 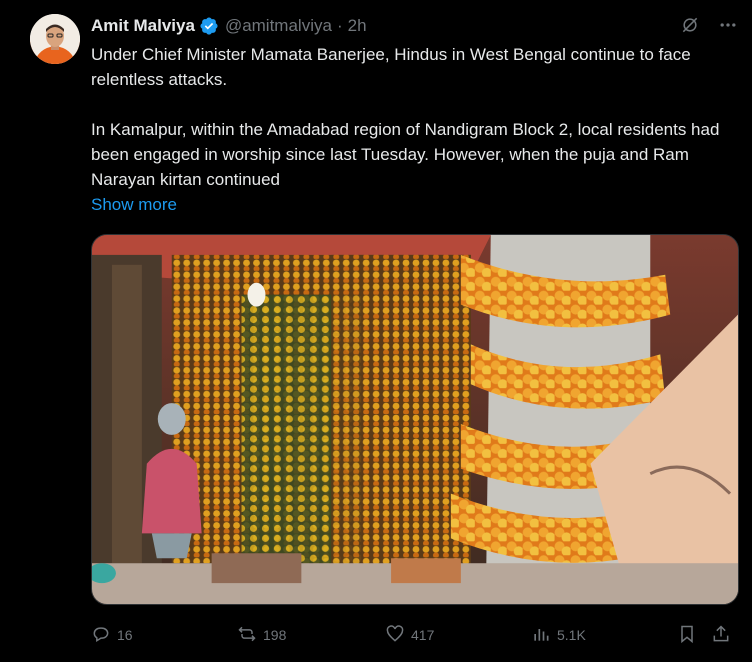 I want to click on like-count: 417, so click(x=423, y=635).